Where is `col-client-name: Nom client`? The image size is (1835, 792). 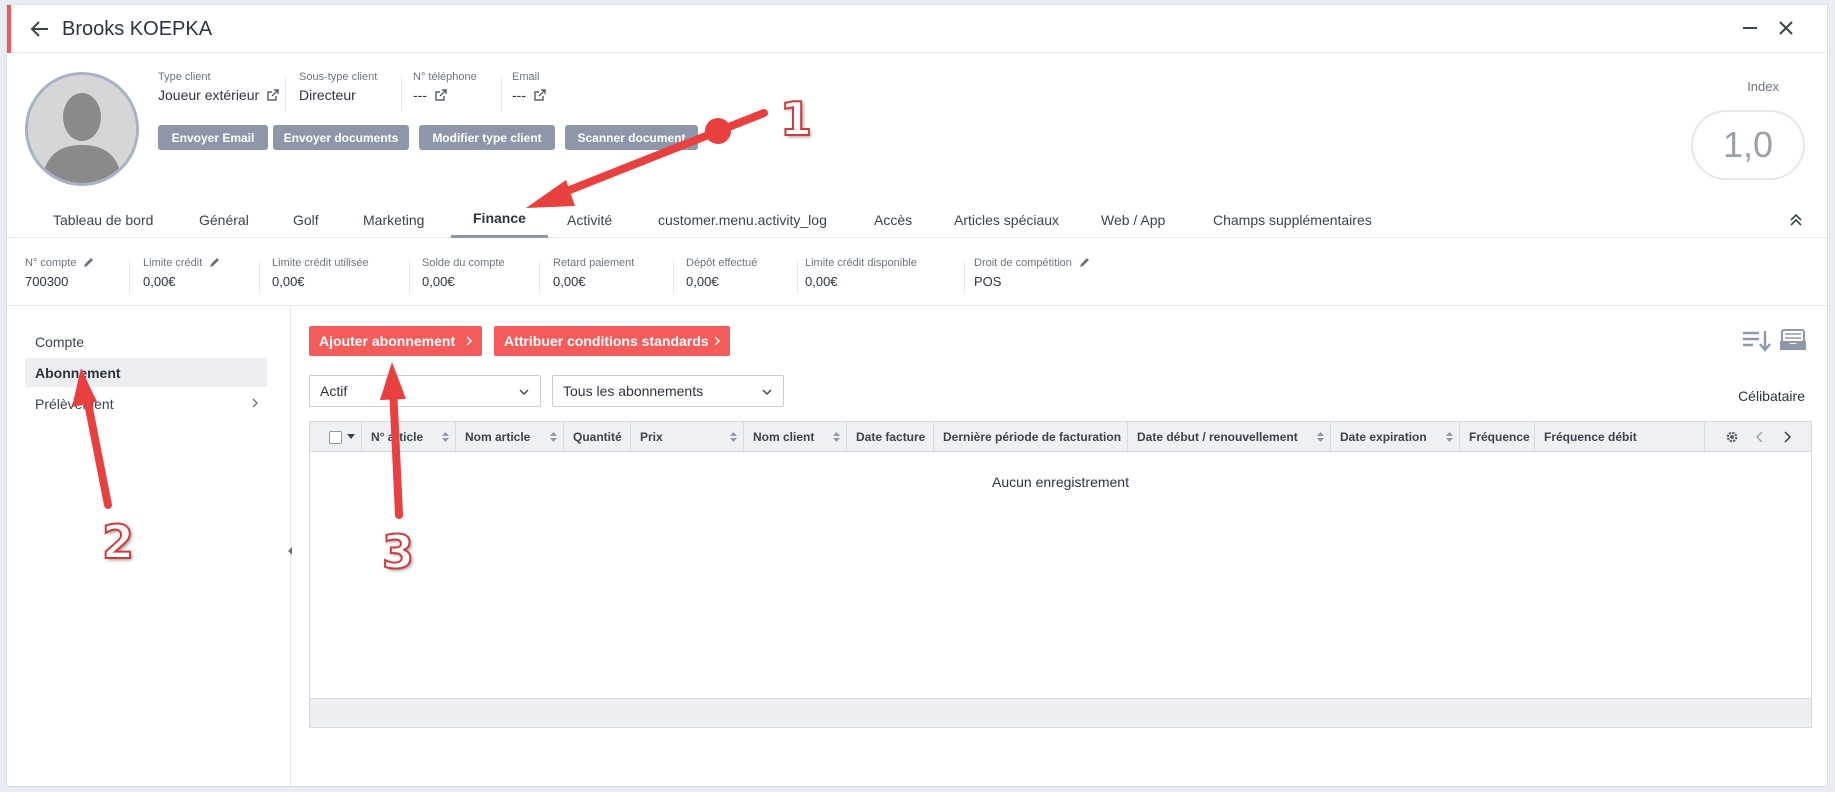
col-client-name: Nom client is located at coordinates (795, 437).